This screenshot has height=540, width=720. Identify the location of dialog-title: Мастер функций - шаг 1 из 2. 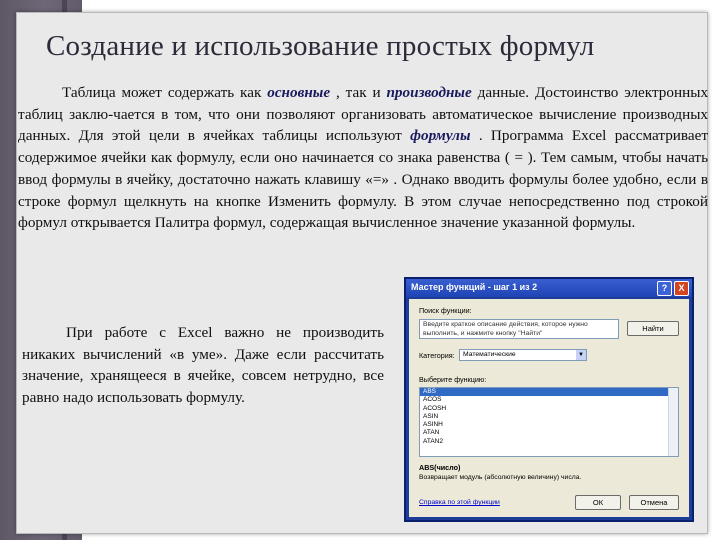
(474, 287).